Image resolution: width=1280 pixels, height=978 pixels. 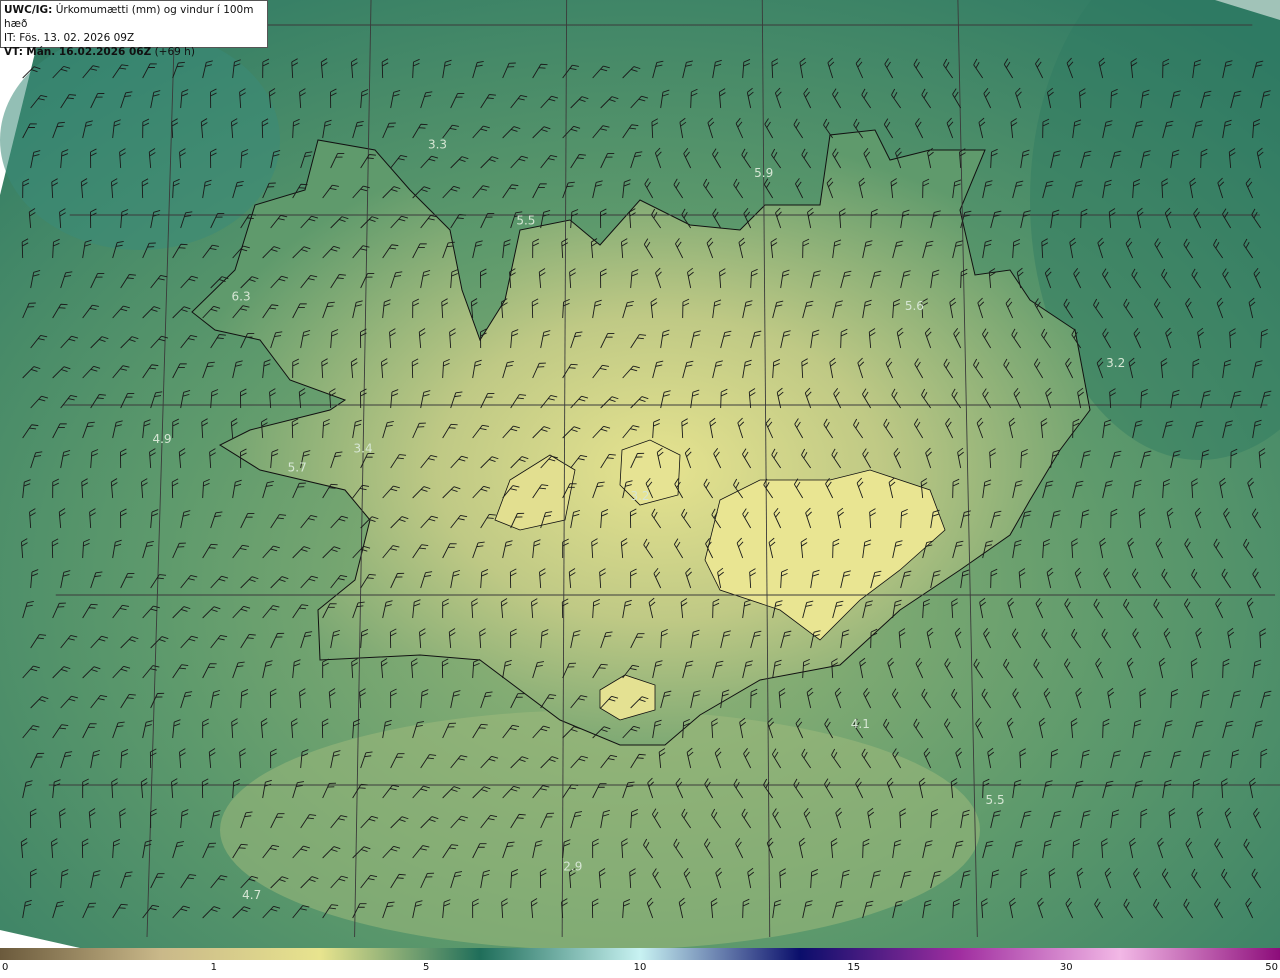 What do you see at coordinates (140, 140) in the screenshot?
I see `sea-patch-northwest` at bounding box center [140, 140].